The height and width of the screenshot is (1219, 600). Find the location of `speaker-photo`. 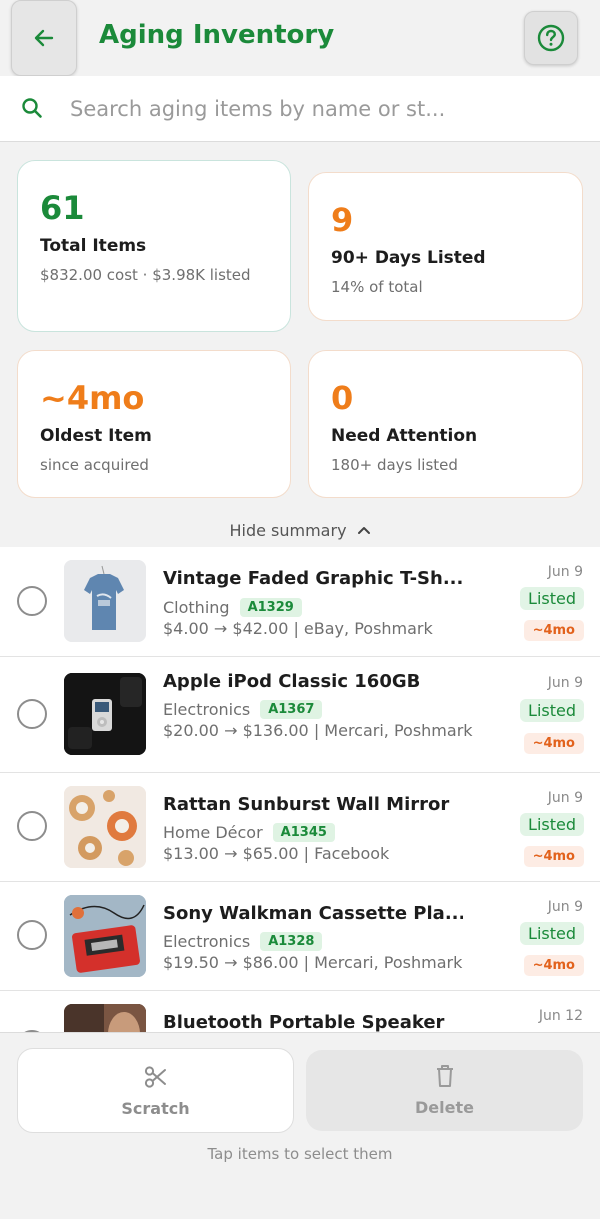

speaker-photo is located at coordinates (105, 1018).